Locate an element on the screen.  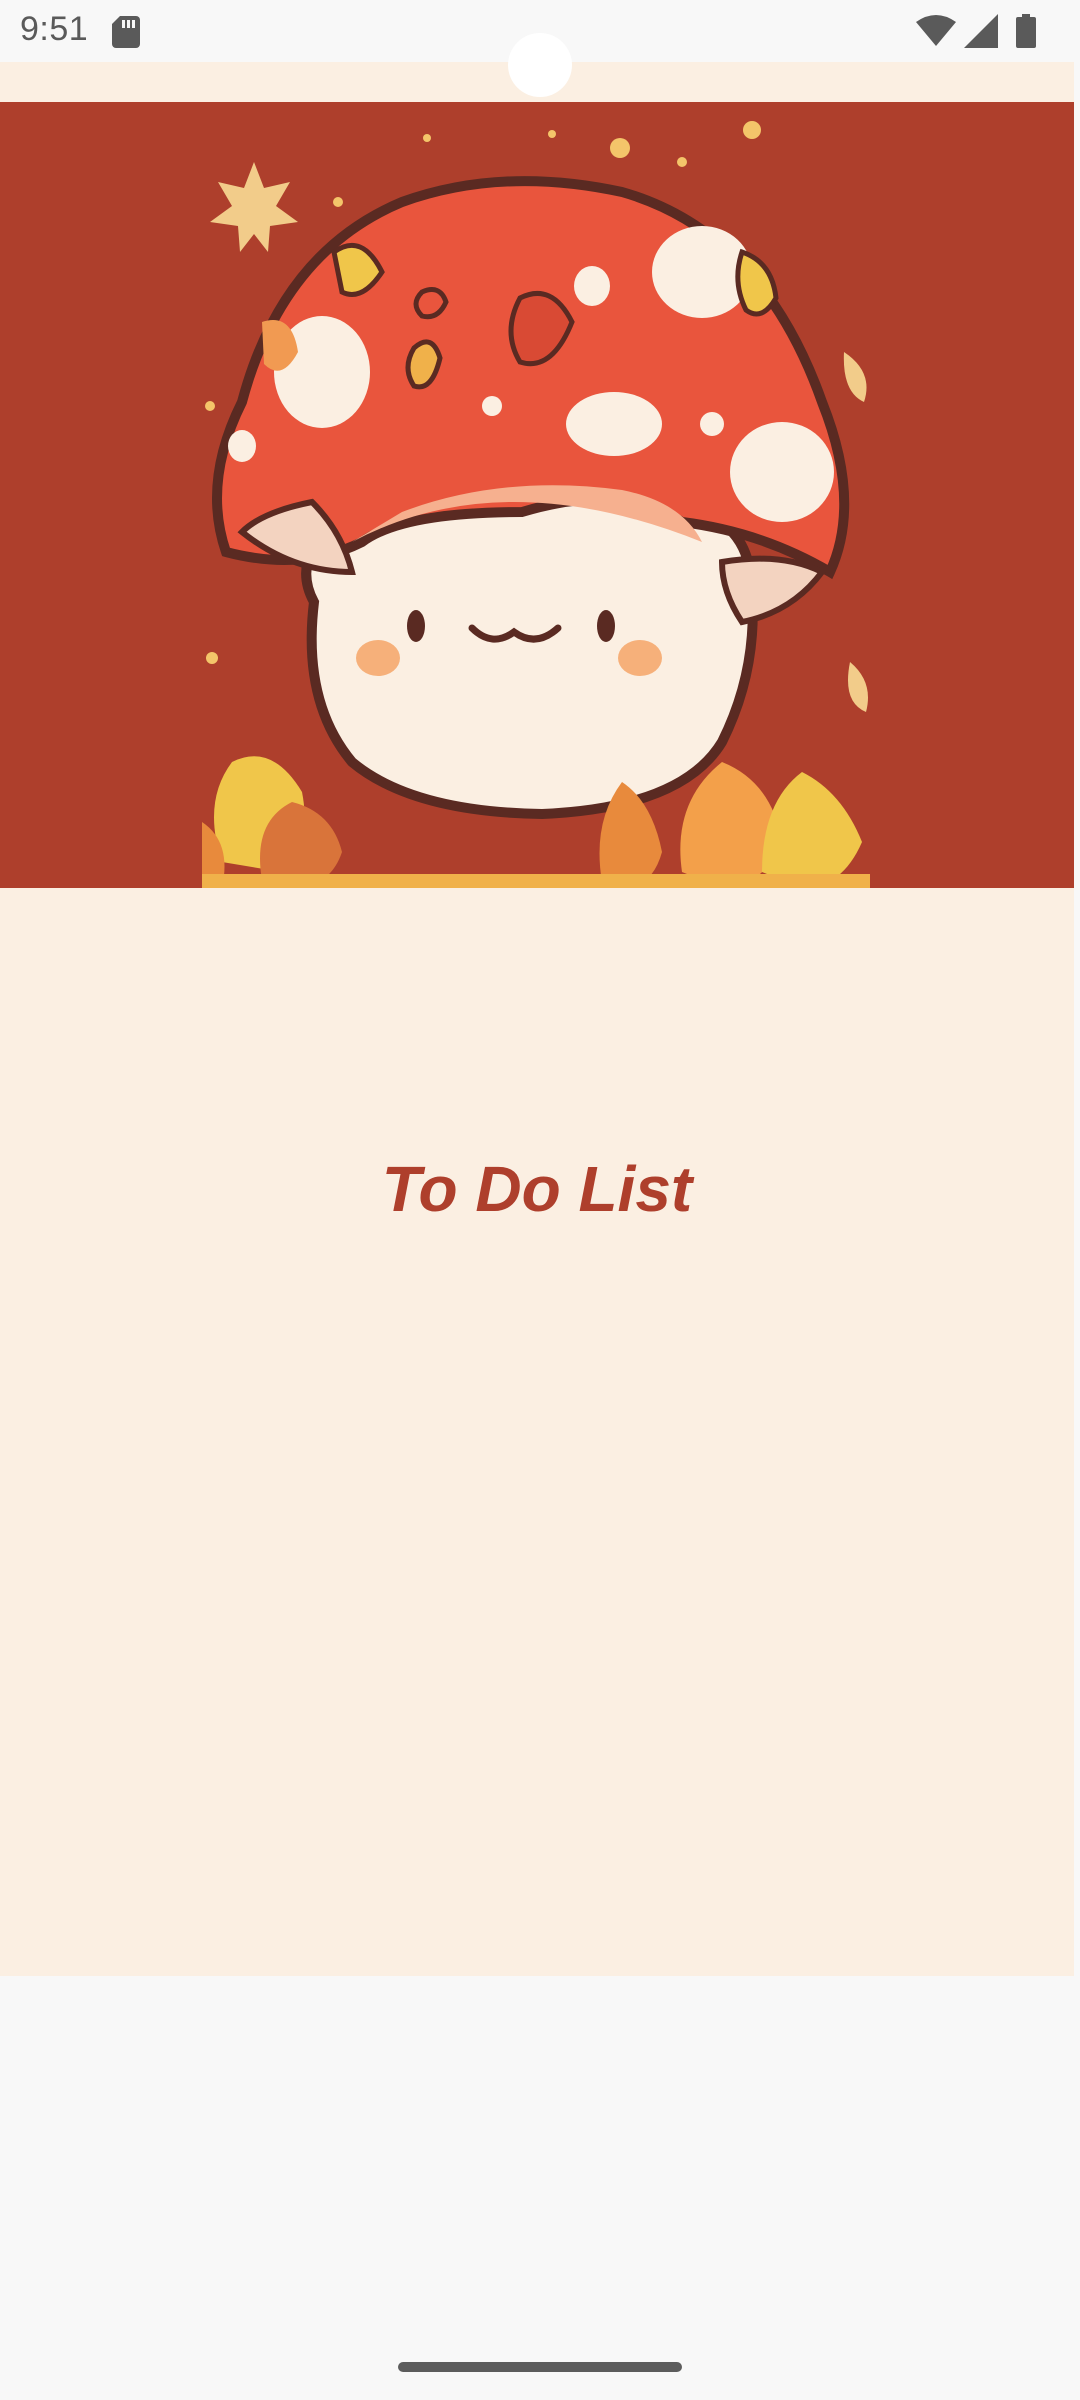
home-indicator is located at coordinates (540, 2367).